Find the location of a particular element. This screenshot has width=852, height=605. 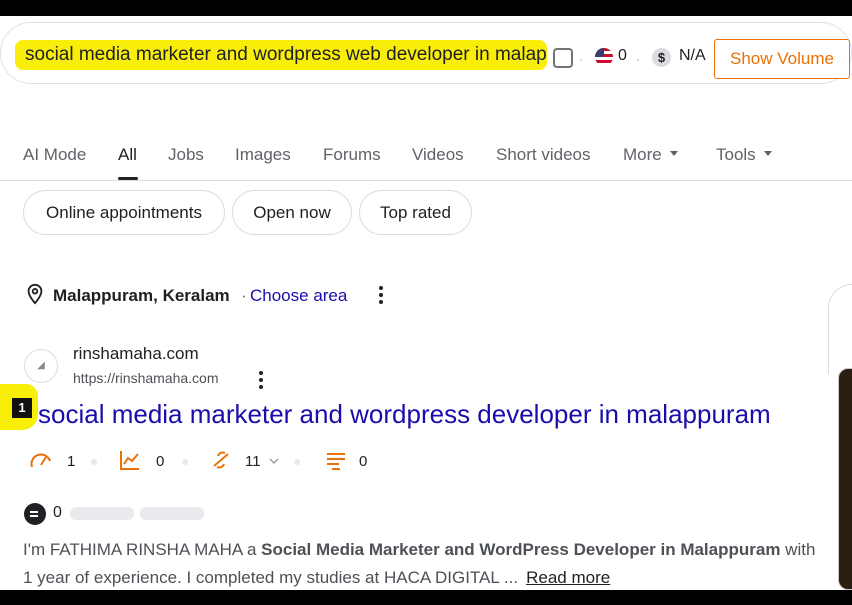

links-metric-value: 11 is located at coordinates (253, 461).